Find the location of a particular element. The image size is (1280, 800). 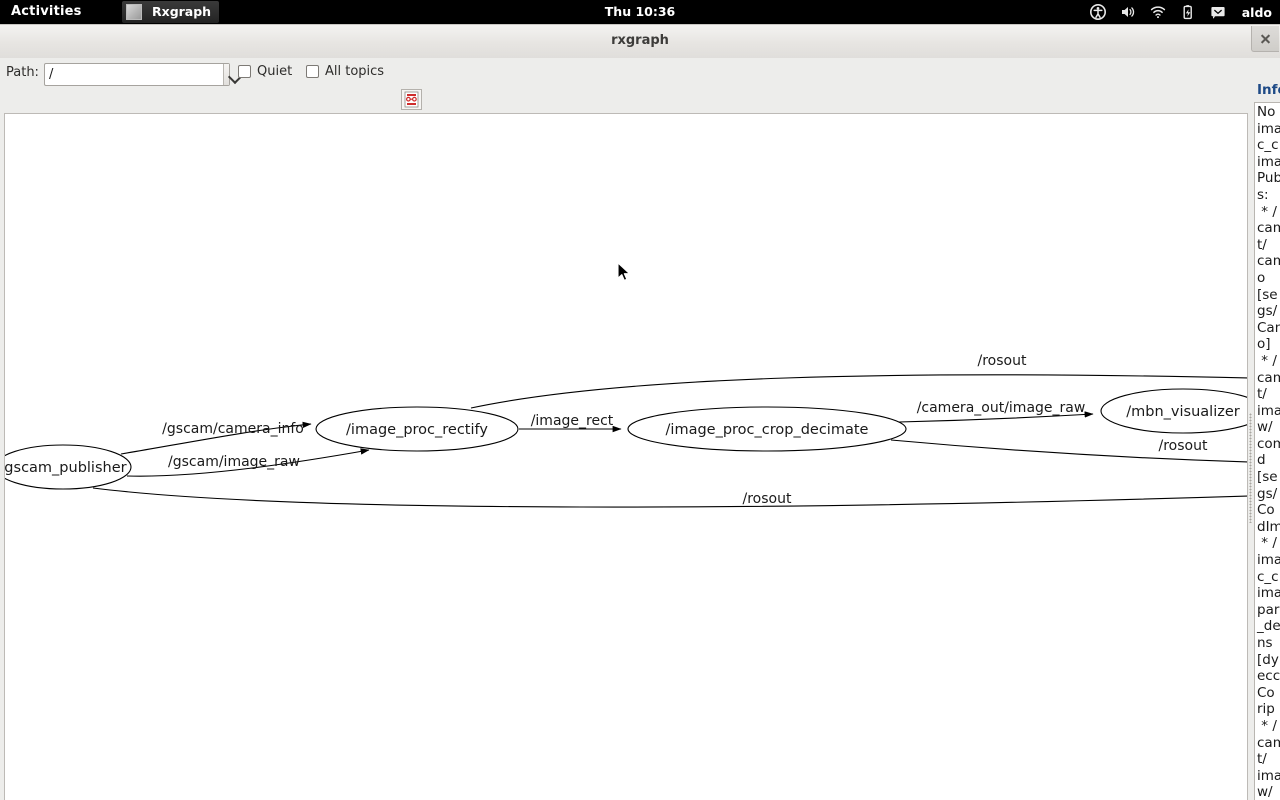

path-combobox is located at coordinates (137, 74).